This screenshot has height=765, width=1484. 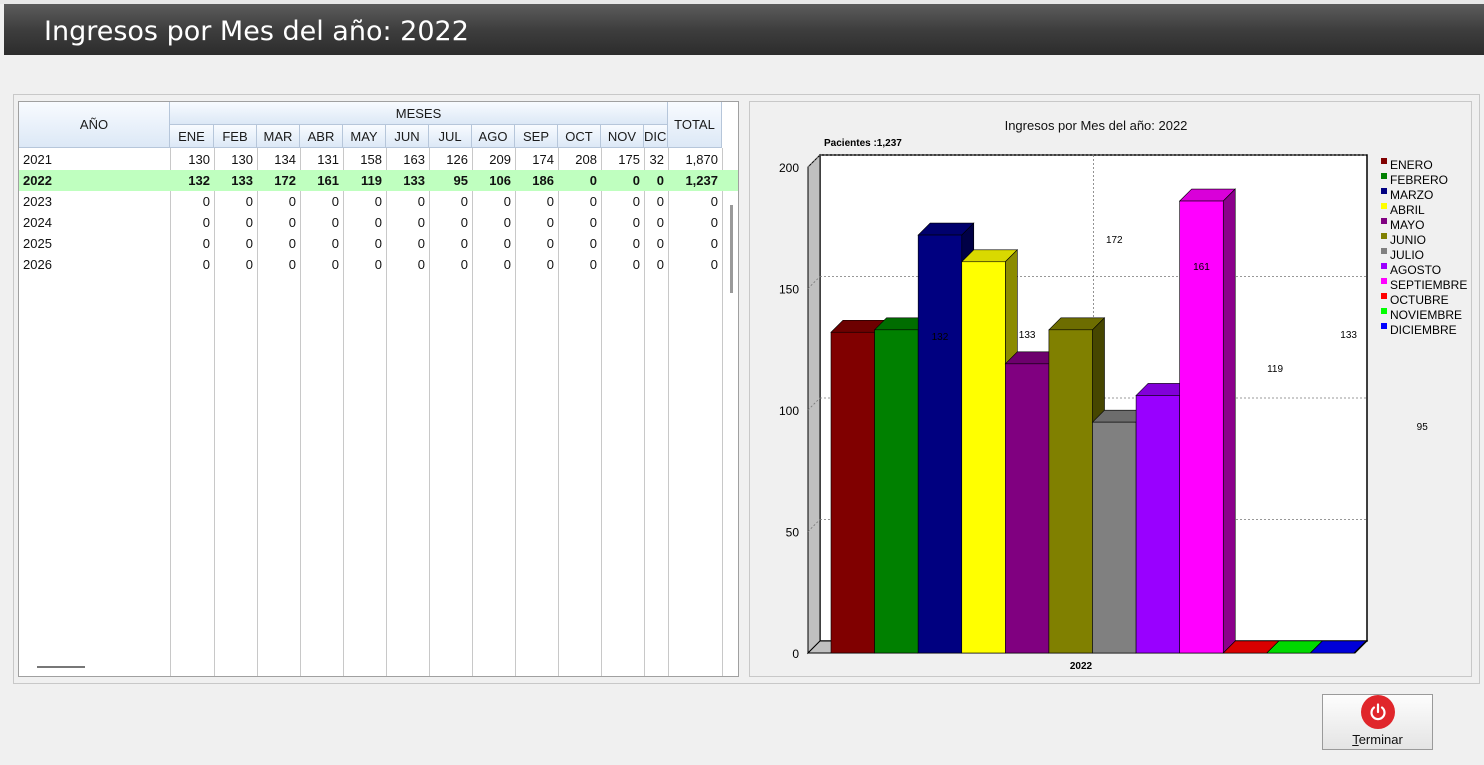 What do you see at coordinates (364, 136) in the screenshot?
I see `header-month-may: MAY` at bounding box center [364, 136].